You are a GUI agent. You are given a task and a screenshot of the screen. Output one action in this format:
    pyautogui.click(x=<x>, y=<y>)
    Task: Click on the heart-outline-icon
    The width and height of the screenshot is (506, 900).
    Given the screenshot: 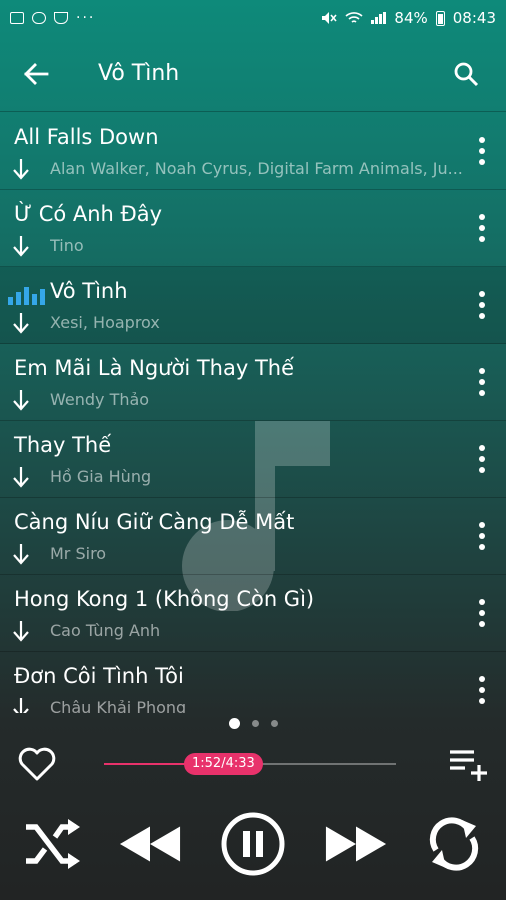 What is the action you would take?
    pyautogui.click(x=37, y=764)
    